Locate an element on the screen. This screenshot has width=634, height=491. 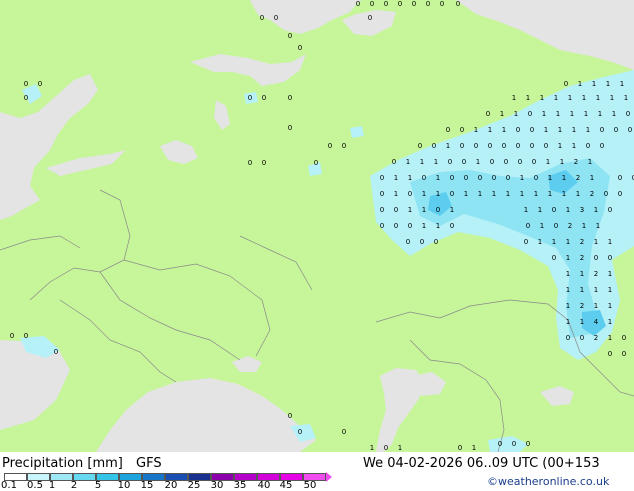
legend-label: 45 is located at coordinates (286, 485).